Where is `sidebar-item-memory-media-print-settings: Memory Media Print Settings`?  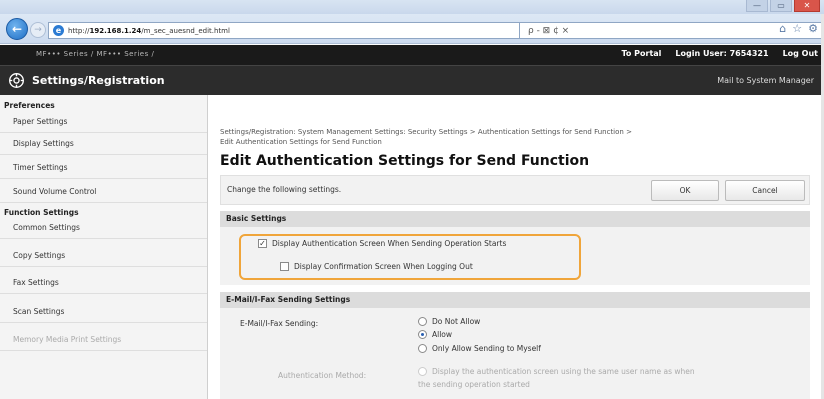 sidebar-item-memory-media-print-settings: Memory Media Print Settings is located at coordinates (103, 340).